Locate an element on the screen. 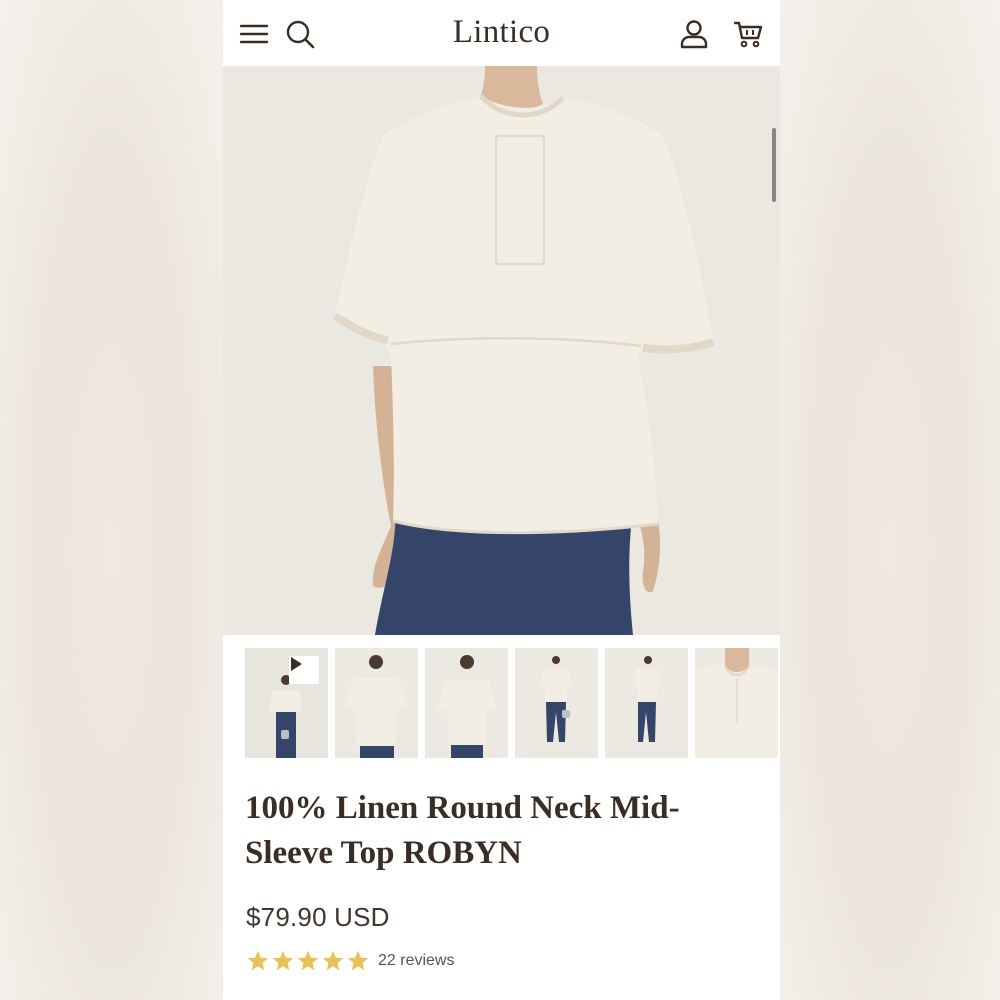  thumbnail-video is located at coordinates (286, 703).